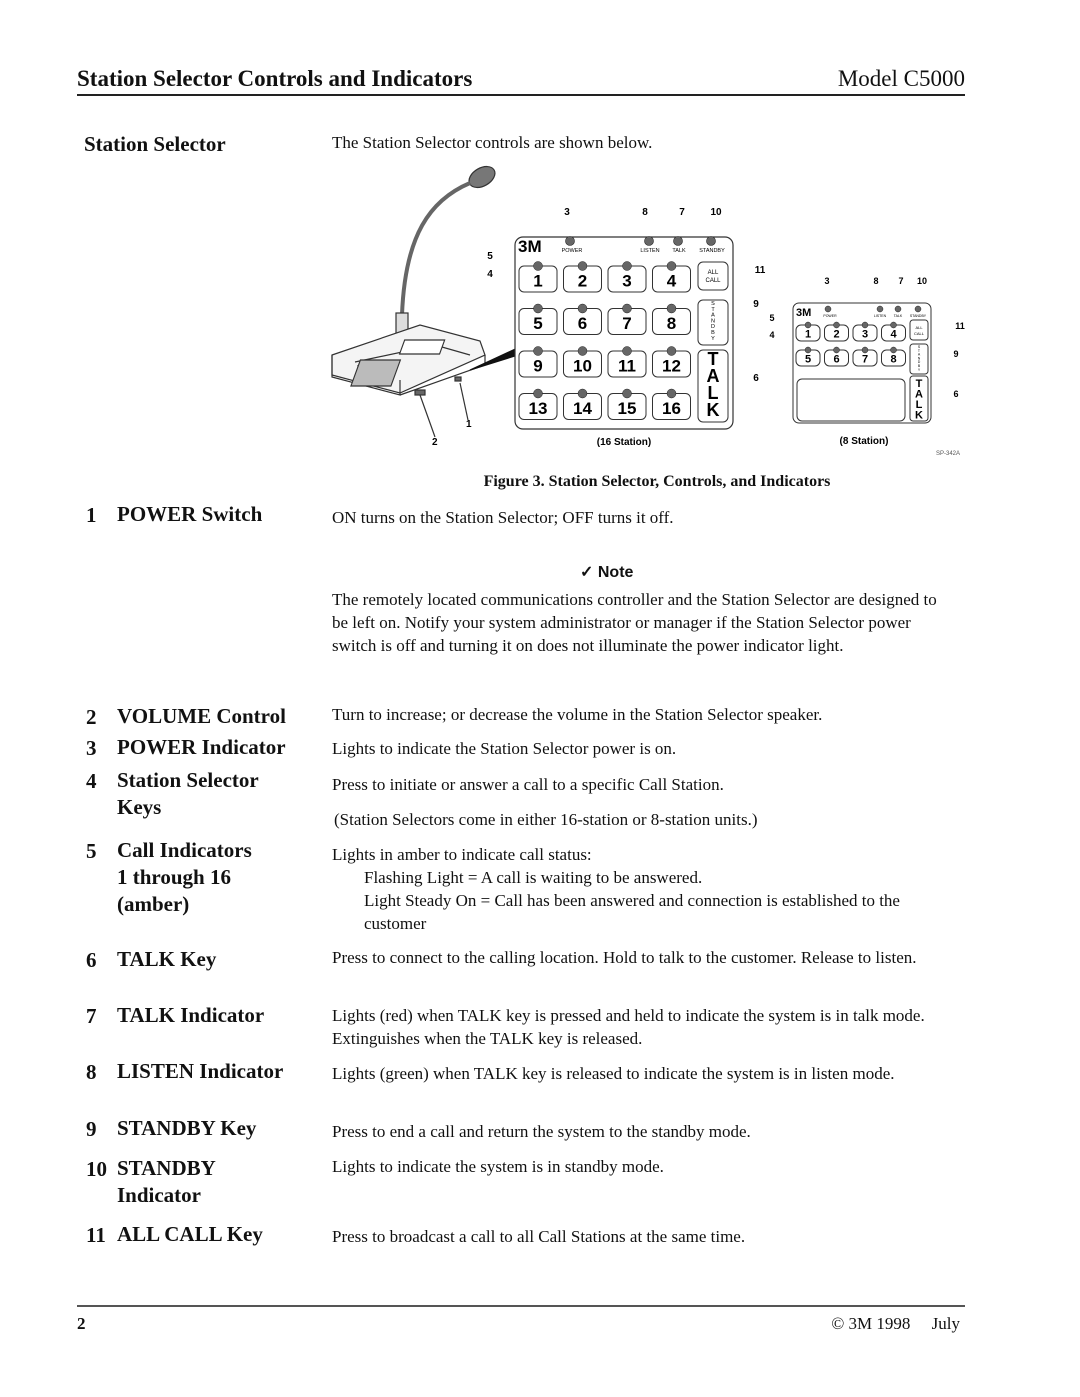 This screenshot has height=1397, width=1080. What do you see at coordinates (900, 281) in the screenshot?
I see `svg-text: 7` at bounding box center [900, 281].